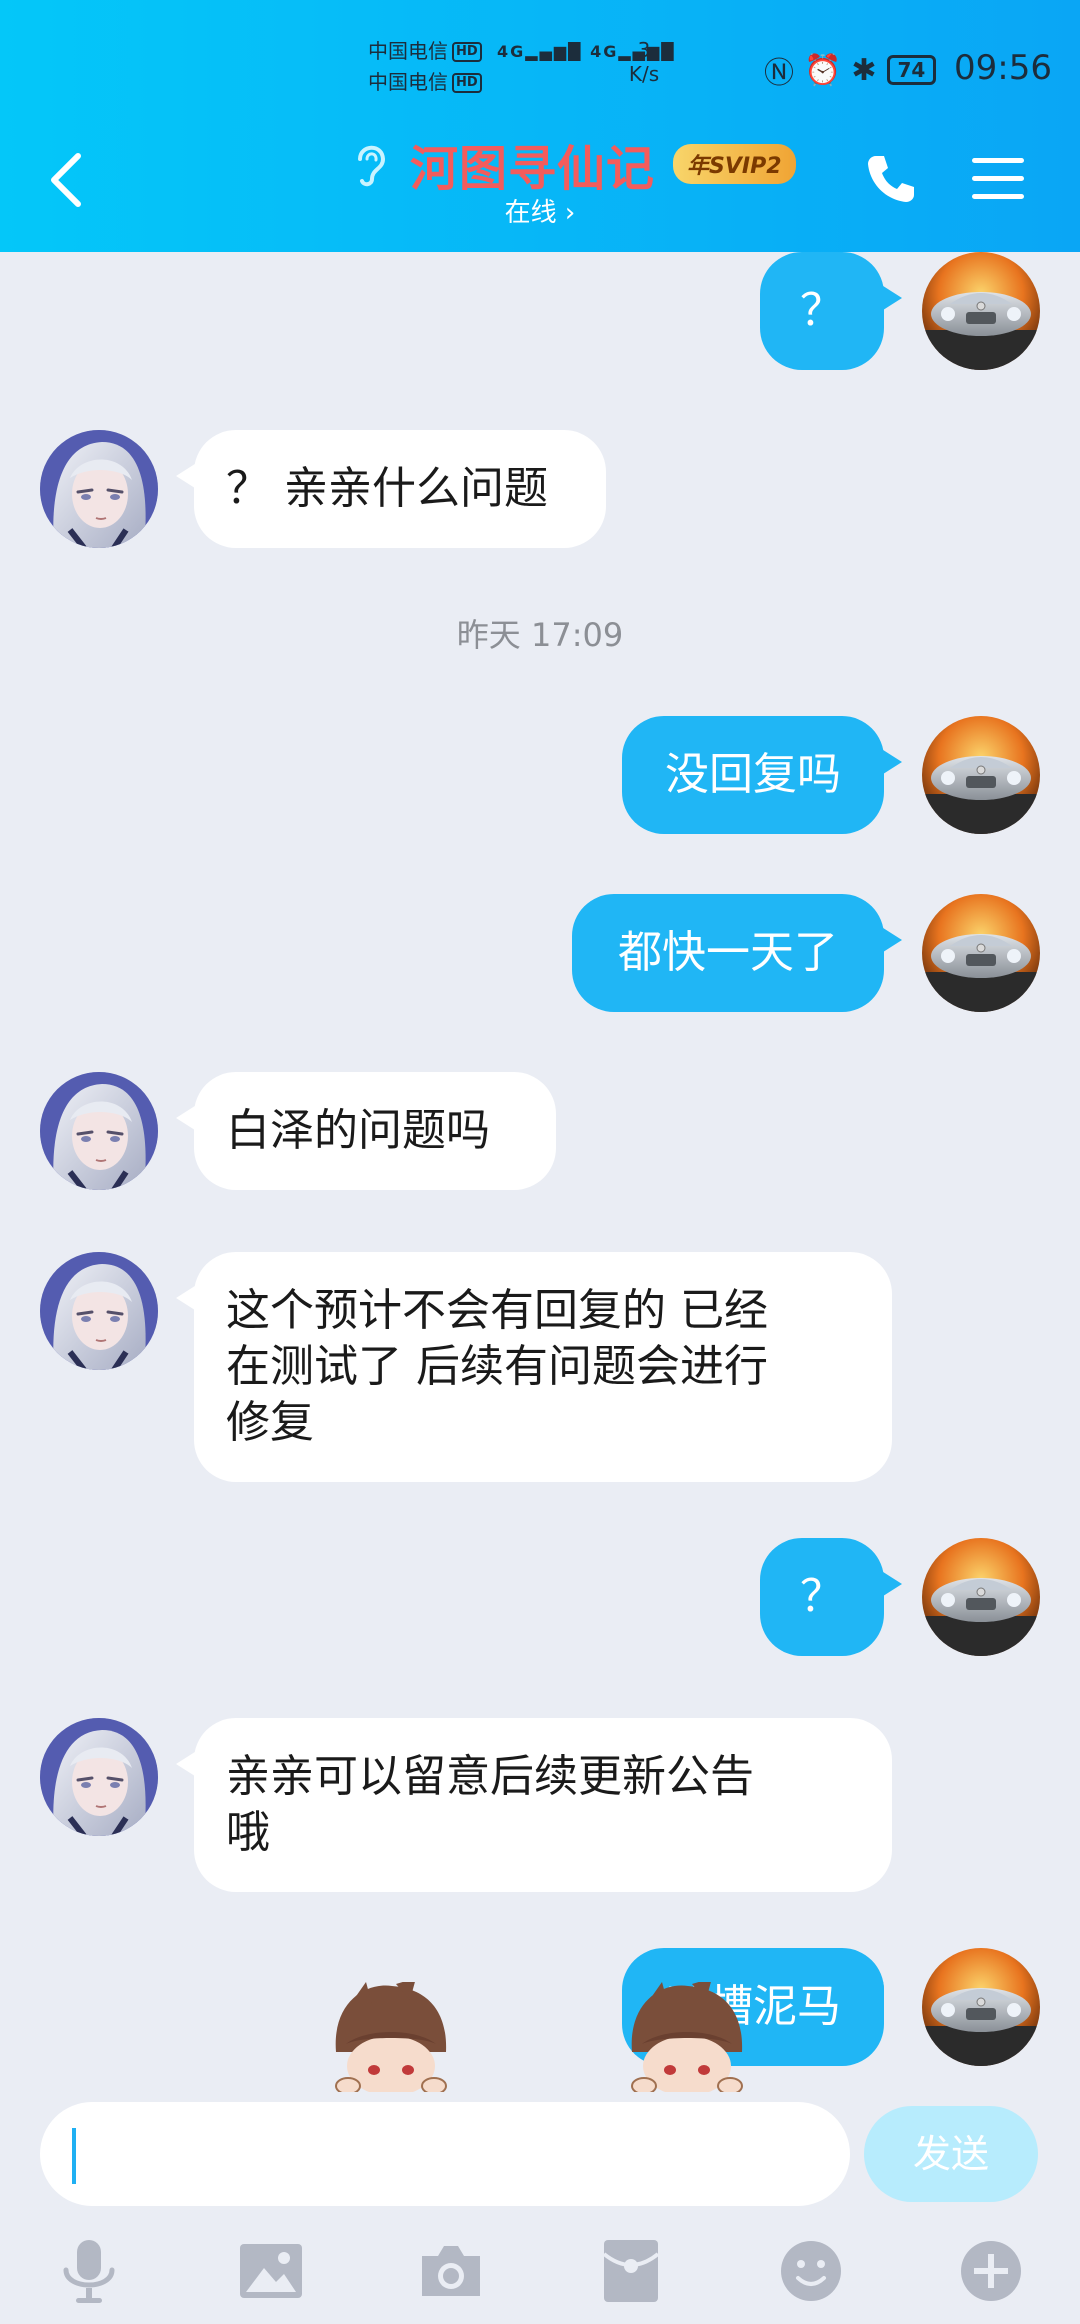  Describe the element at coordinates (911, 70) in the screenshot. I see `battery-indicator: 74` at that location.